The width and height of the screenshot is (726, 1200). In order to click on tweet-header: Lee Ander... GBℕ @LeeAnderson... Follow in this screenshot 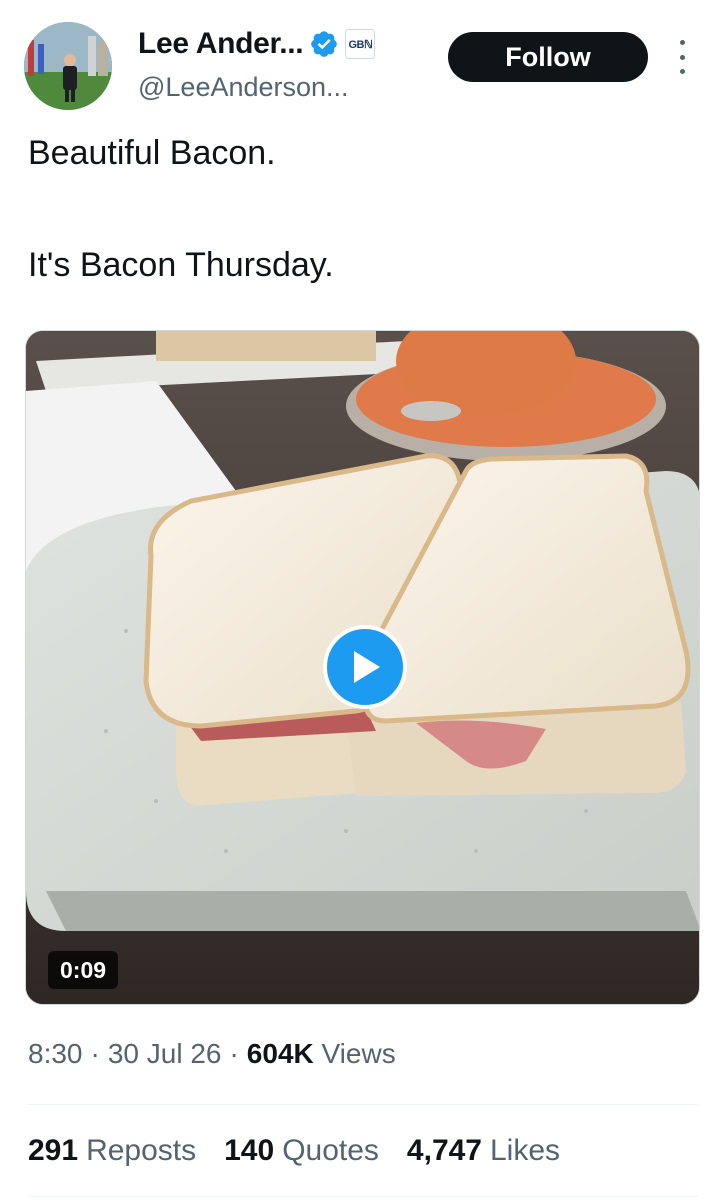, I will do `click(363, 60)`.